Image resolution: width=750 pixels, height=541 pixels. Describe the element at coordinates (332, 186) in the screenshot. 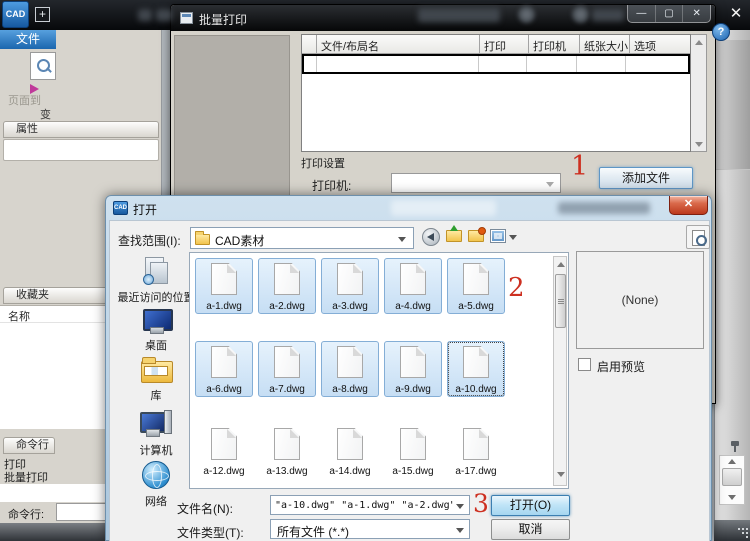

I see `printer-label: 打印机:` at that location.